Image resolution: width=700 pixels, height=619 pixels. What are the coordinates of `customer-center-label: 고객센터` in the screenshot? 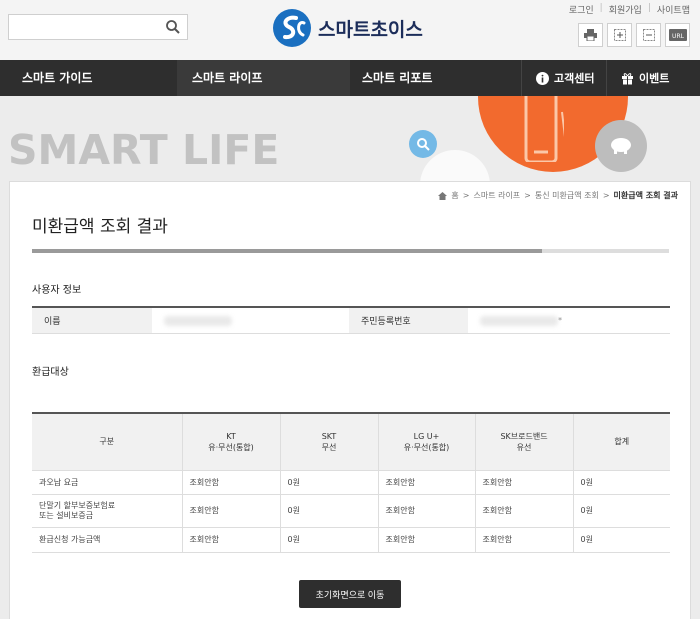 It's located at (574, 78).